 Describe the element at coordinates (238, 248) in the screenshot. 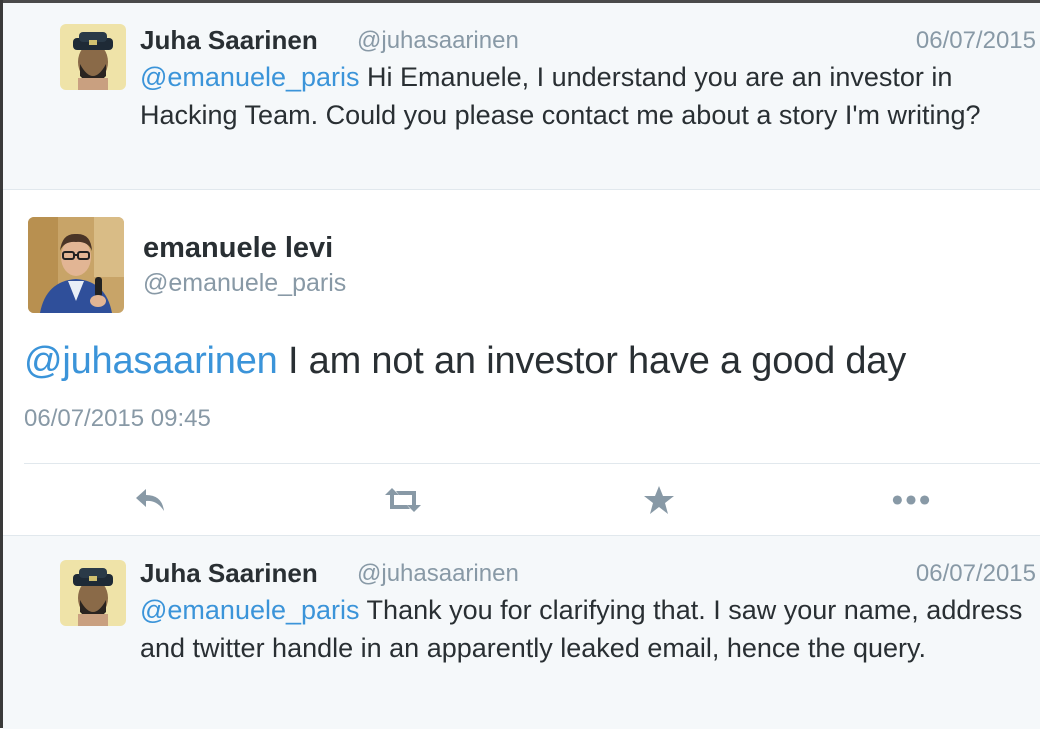

I see `author-name: emanuele levi` at that location.